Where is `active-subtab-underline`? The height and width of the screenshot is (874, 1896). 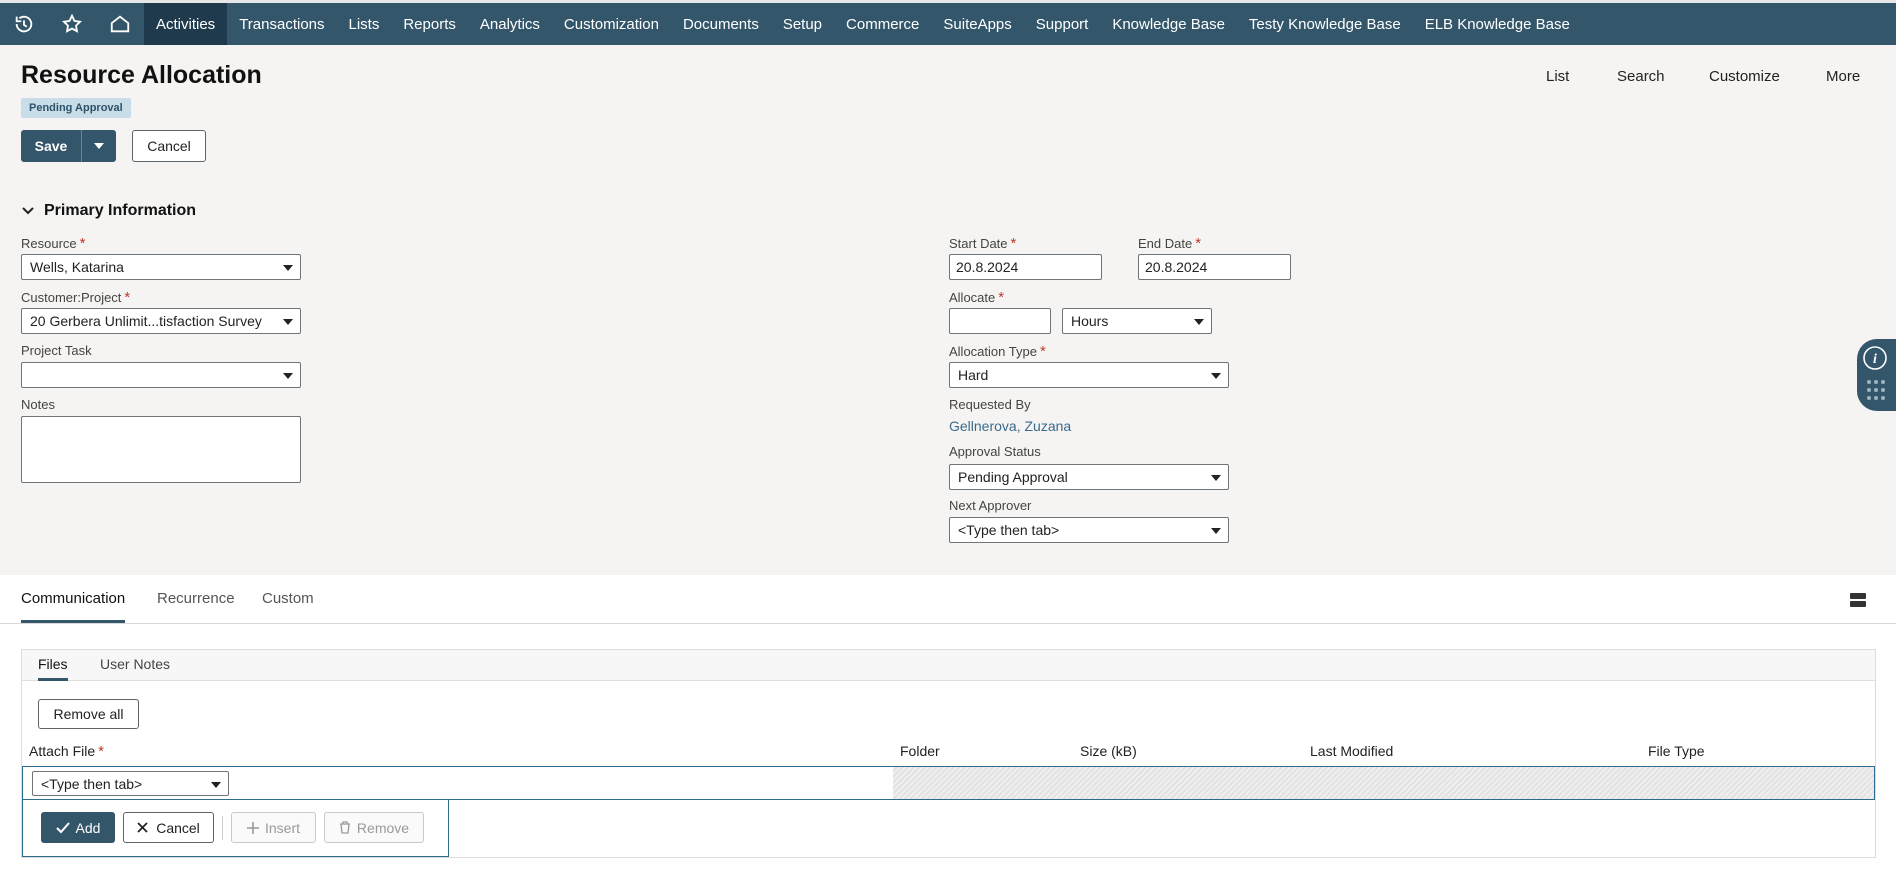 active-subtab-underline is located at coordinates (53, 679).